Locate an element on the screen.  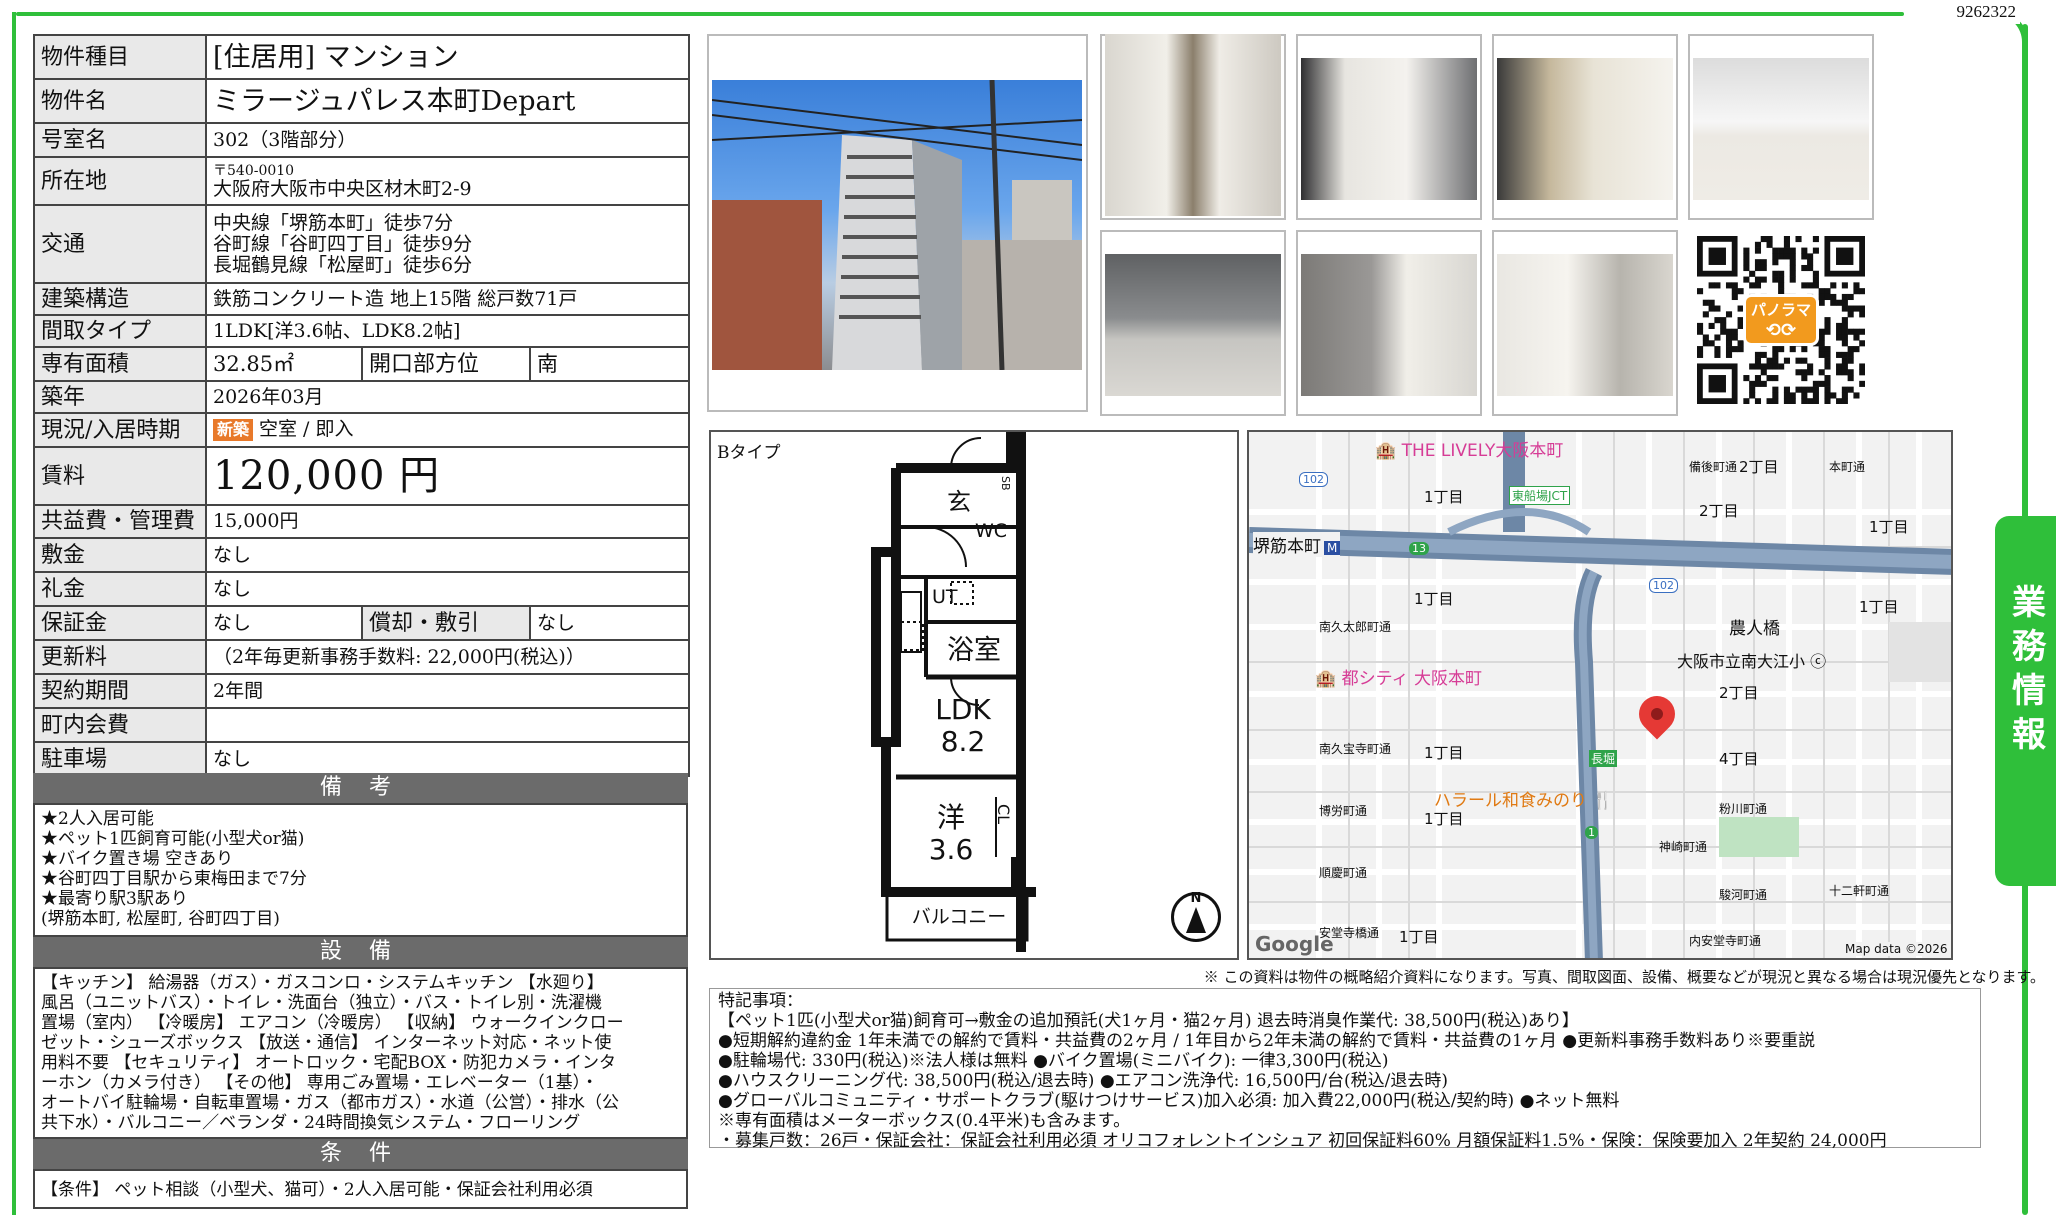
facilities-heading: 設 備 is located at coordinates (360, 952).